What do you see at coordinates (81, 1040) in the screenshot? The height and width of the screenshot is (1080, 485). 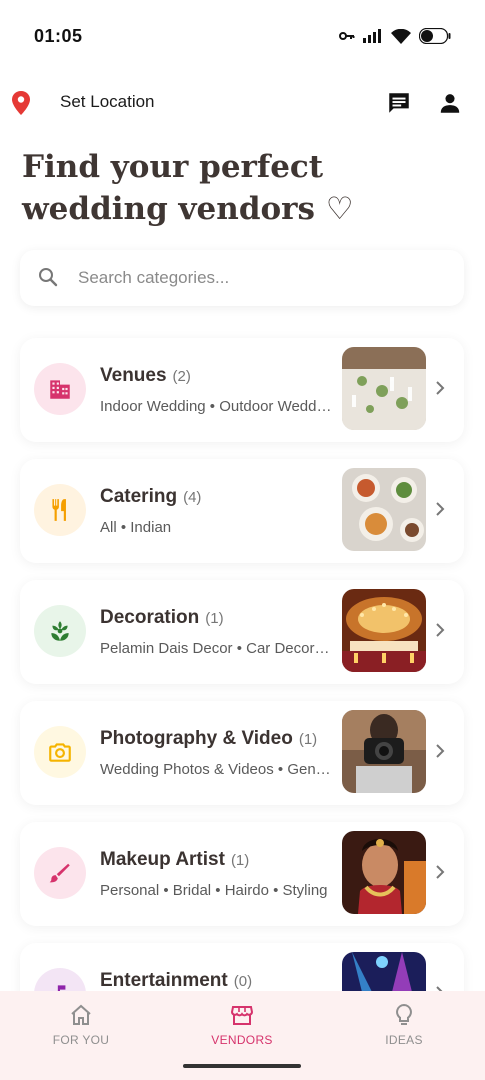 I see `nav-label: FOR YOU` at bounding box center [81, 1040].